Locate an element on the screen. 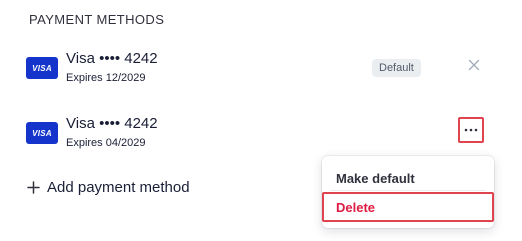 The width and height of the screenshot is (522, 241). add-payment-method-label: Add payment method is located at coordinates (118, 187).